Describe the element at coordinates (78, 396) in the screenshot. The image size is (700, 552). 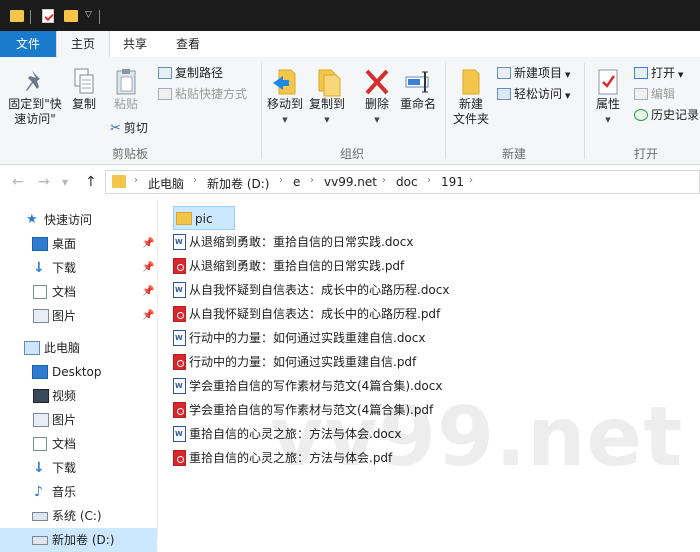
I see `nav-pc-videos: 视频` at that location.